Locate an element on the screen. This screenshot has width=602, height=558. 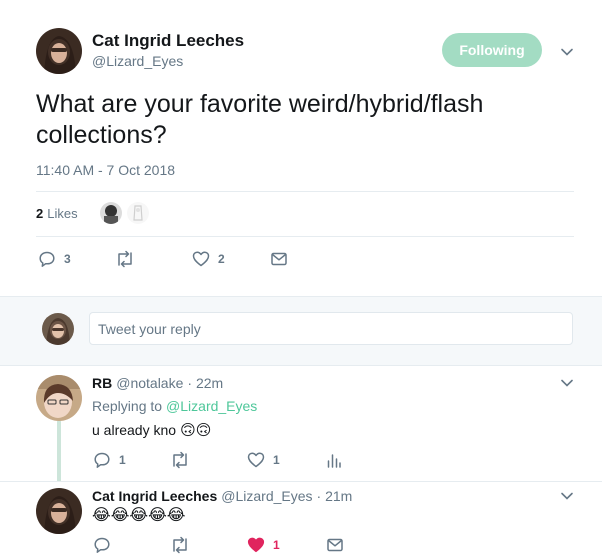
heart-filled-icon is located at coordinates (256, 545).